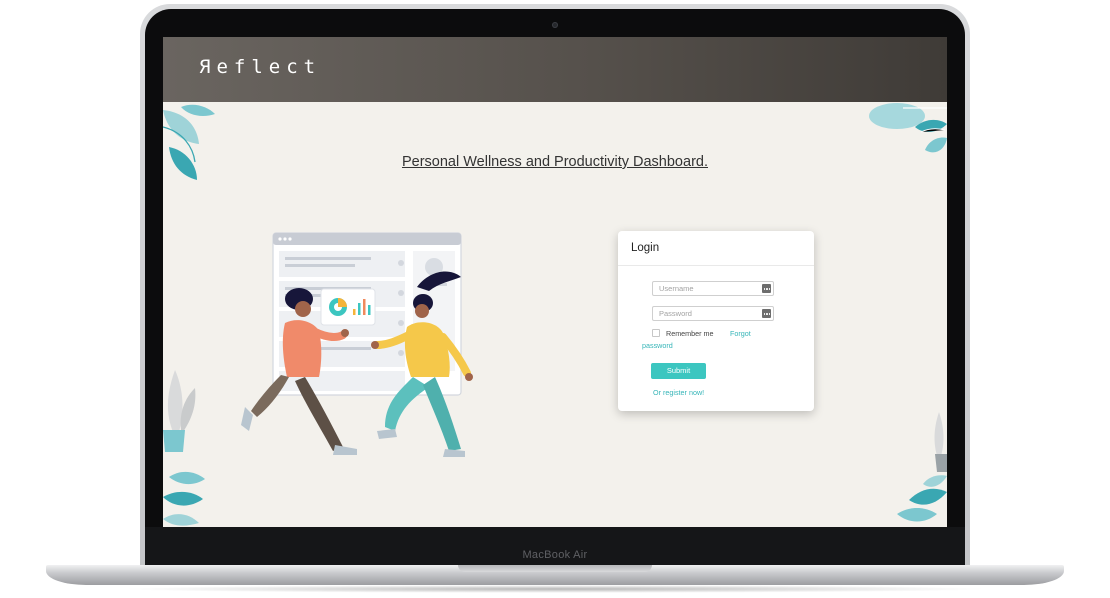 Image resolution: width=1110 pixels, height=598 pixels. Describe the element at coordinates (189, 142) in the screenshot. I see `leaf-decoration-top-left` at that location.